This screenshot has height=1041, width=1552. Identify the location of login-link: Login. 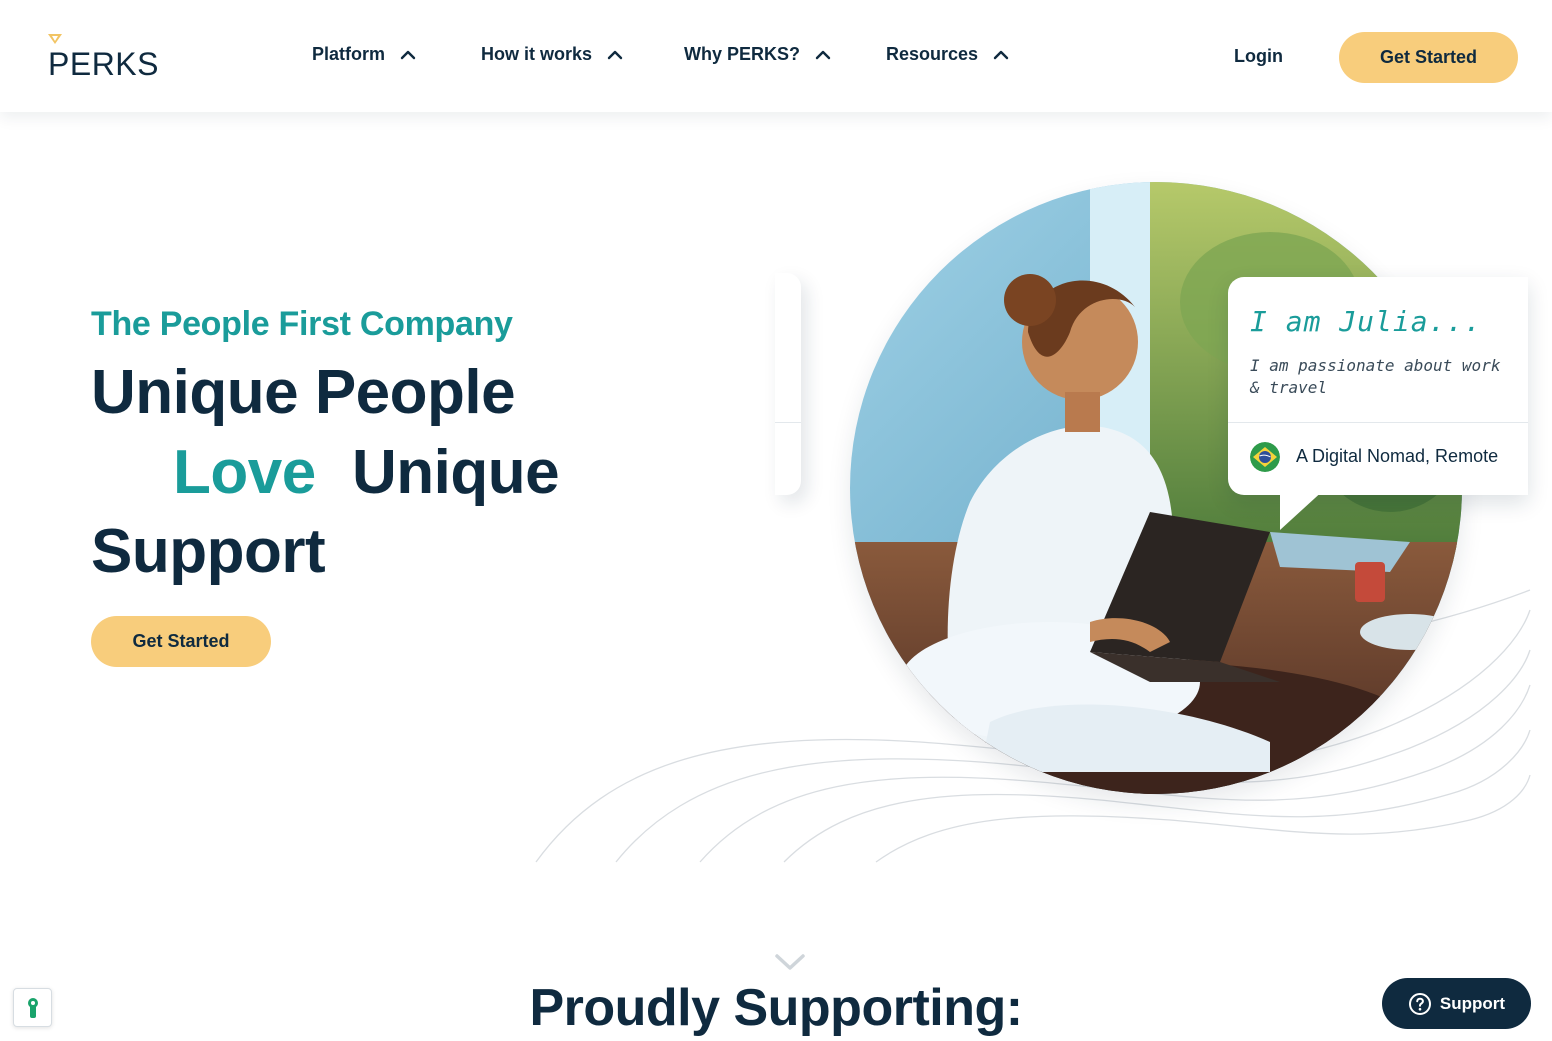
(1258, 56).